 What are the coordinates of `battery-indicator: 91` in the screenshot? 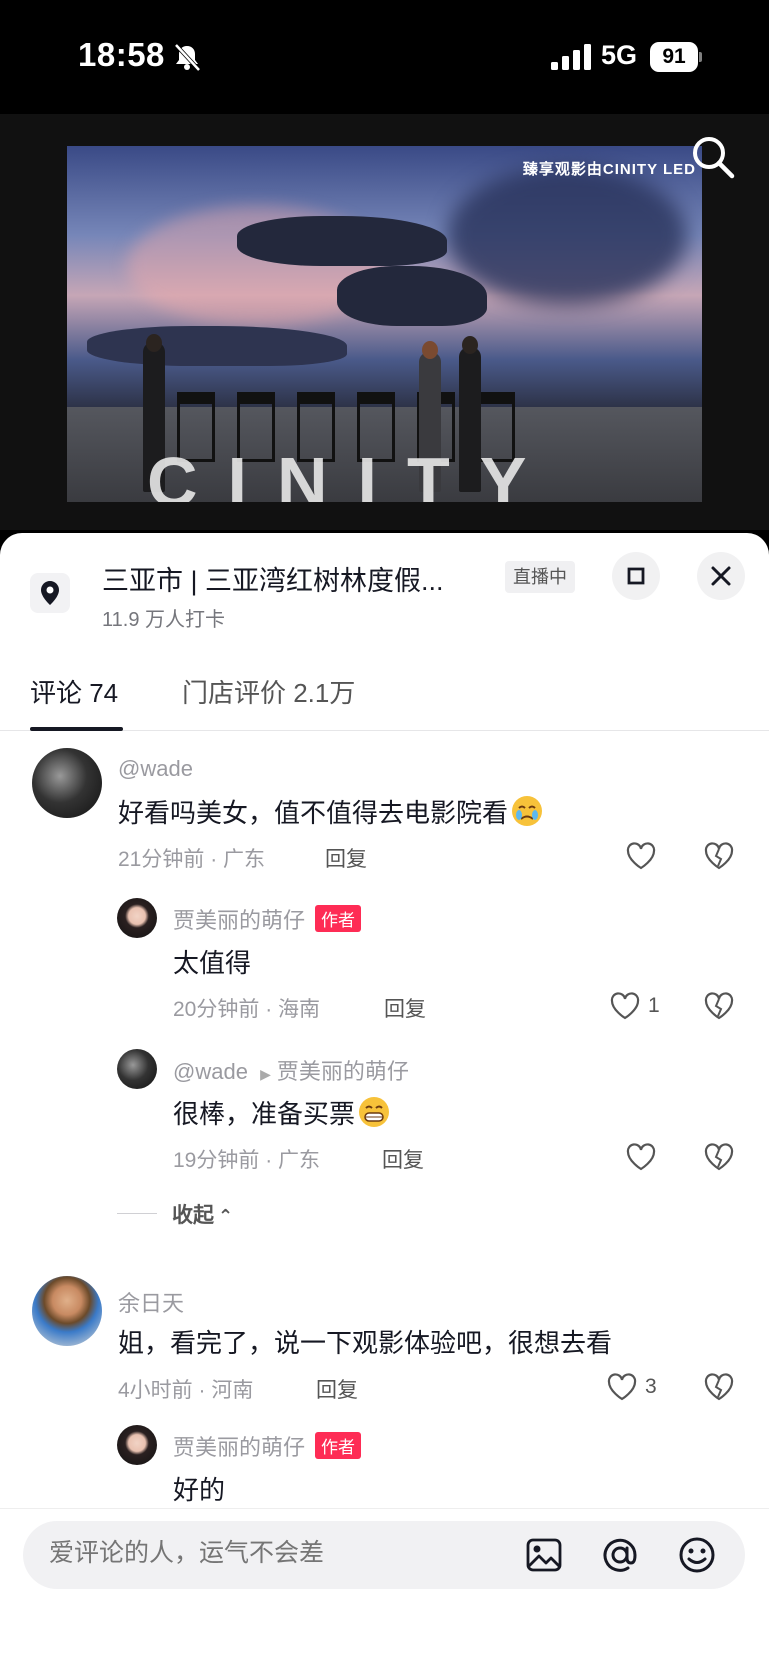 It's located at (676, 57).